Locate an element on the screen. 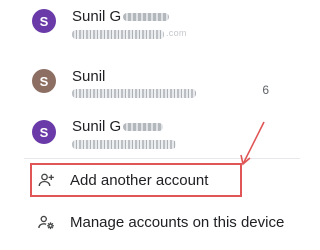 This screenshot has height=250, width=320. annotation-arrow-icon is located at coordinates (252, 143).